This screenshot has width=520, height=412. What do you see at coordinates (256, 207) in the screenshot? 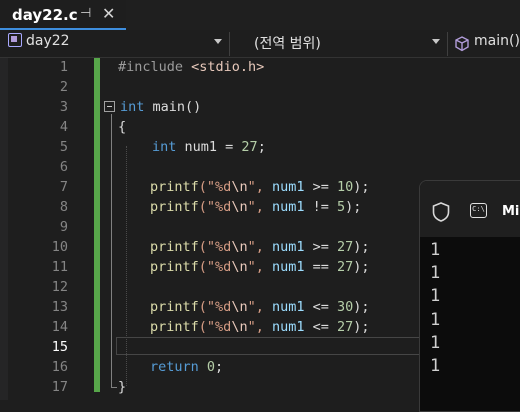
I see `code-text: printf("%d\n", num1 != 5);` at bounding box center [256, 207].